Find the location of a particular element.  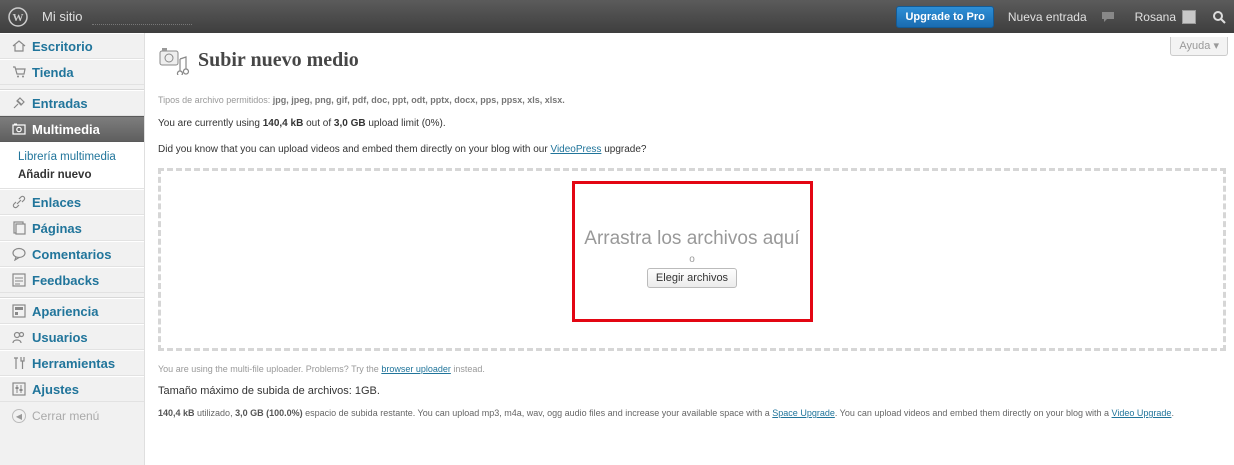

collapse-menu-button: ◀ Cerrar menú is located at coordinates (72, 416).